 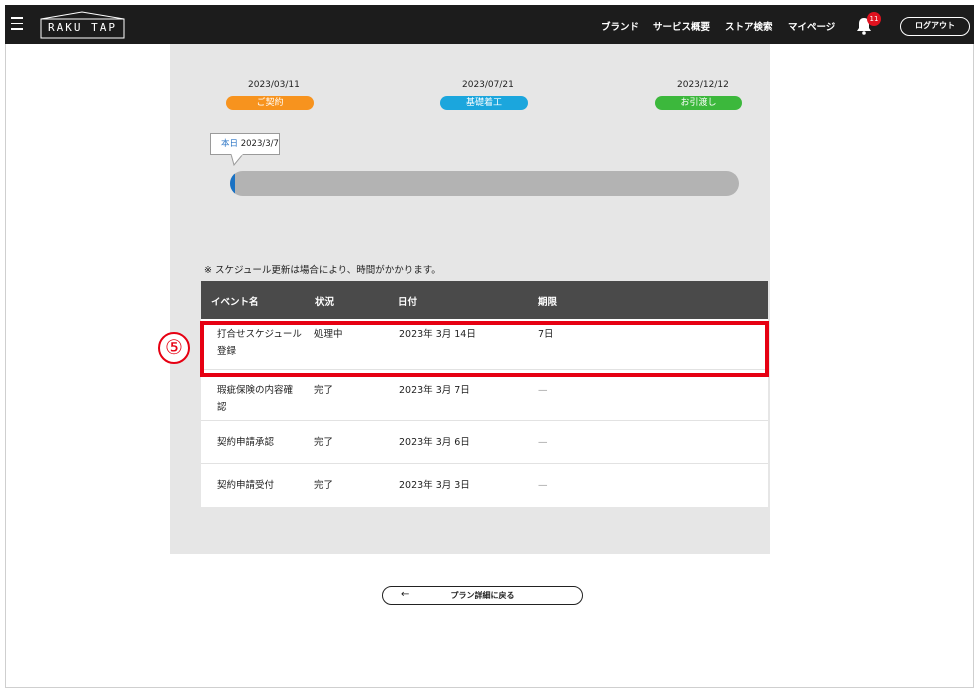 What do you see at coordinates (935, 26) in the screenshot?
I see `logout-button: ログアウト` at bounding box center [935, 26].